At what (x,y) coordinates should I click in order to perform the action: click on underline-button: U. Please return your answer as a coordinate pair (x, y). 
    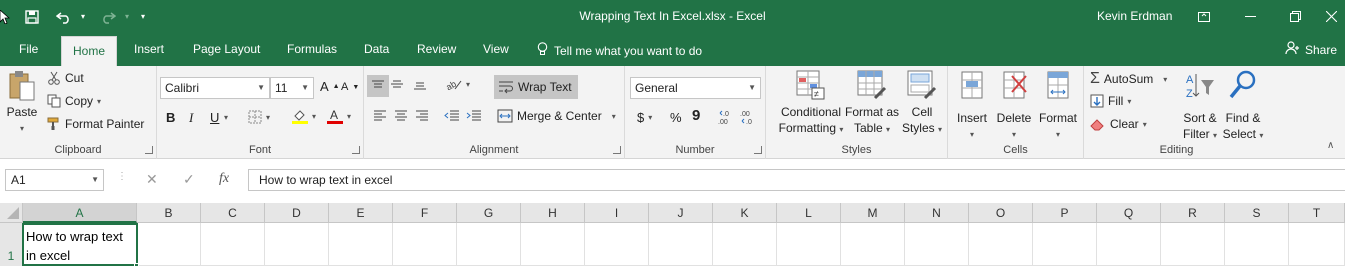
    Looking at the image, I should click on (214, 117).